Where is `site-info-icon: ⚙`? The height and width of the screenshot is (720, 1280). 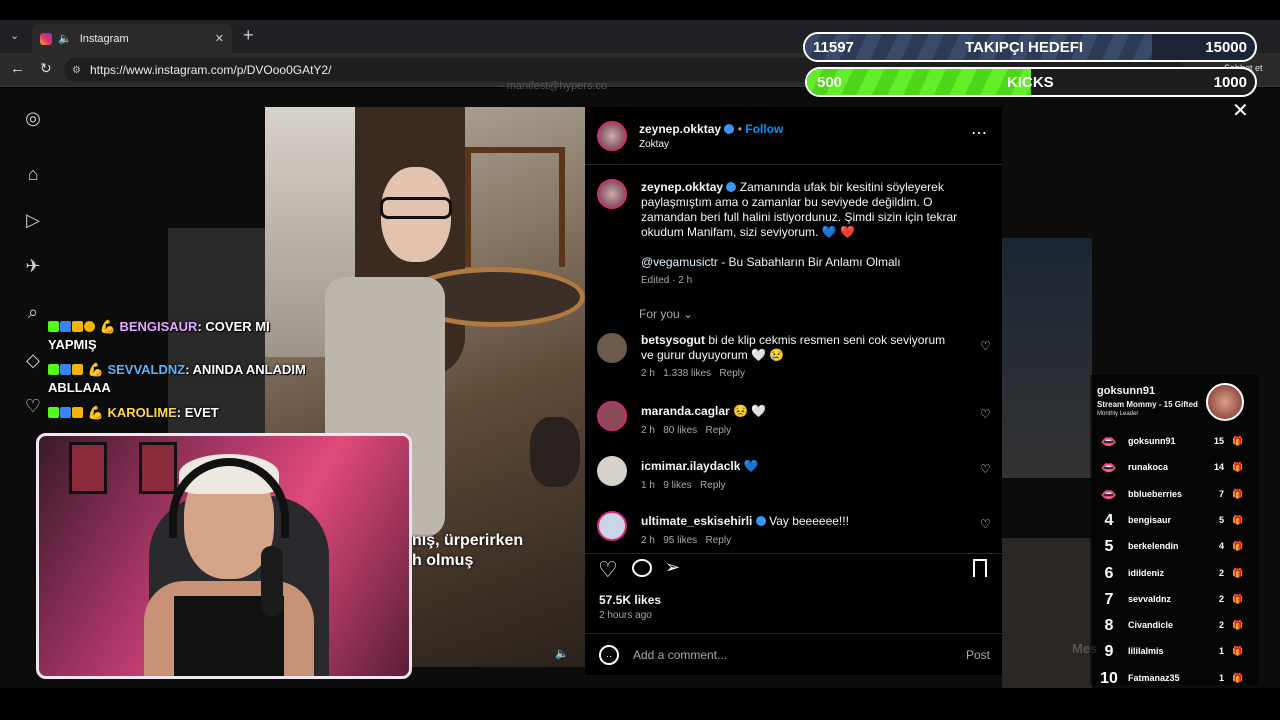 site-info-icon: ⚙ is located at coordinates (76, 70).